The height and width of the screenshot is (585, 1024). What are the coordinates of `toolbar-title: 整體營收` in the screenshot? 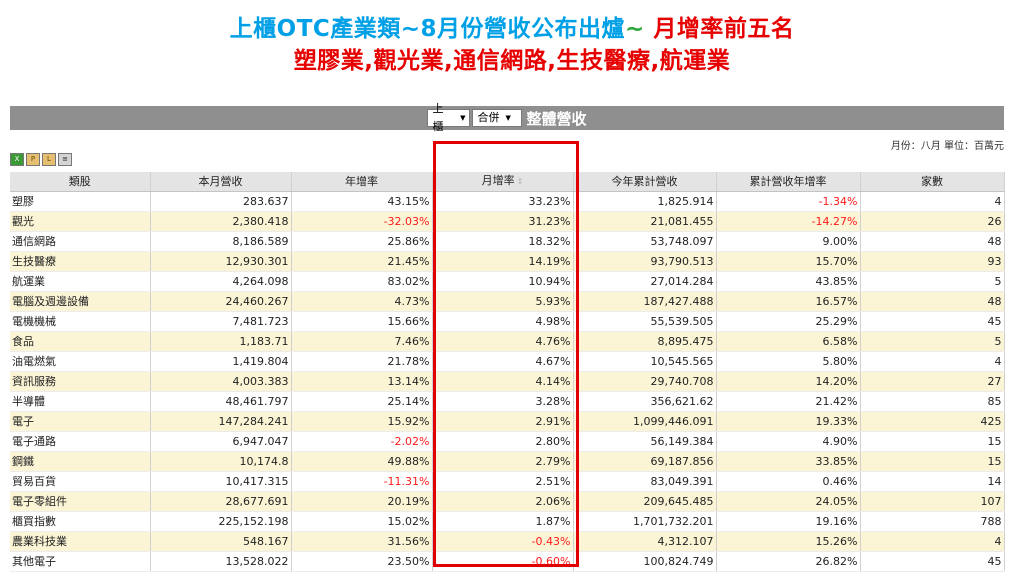 It's located at (556, 118).